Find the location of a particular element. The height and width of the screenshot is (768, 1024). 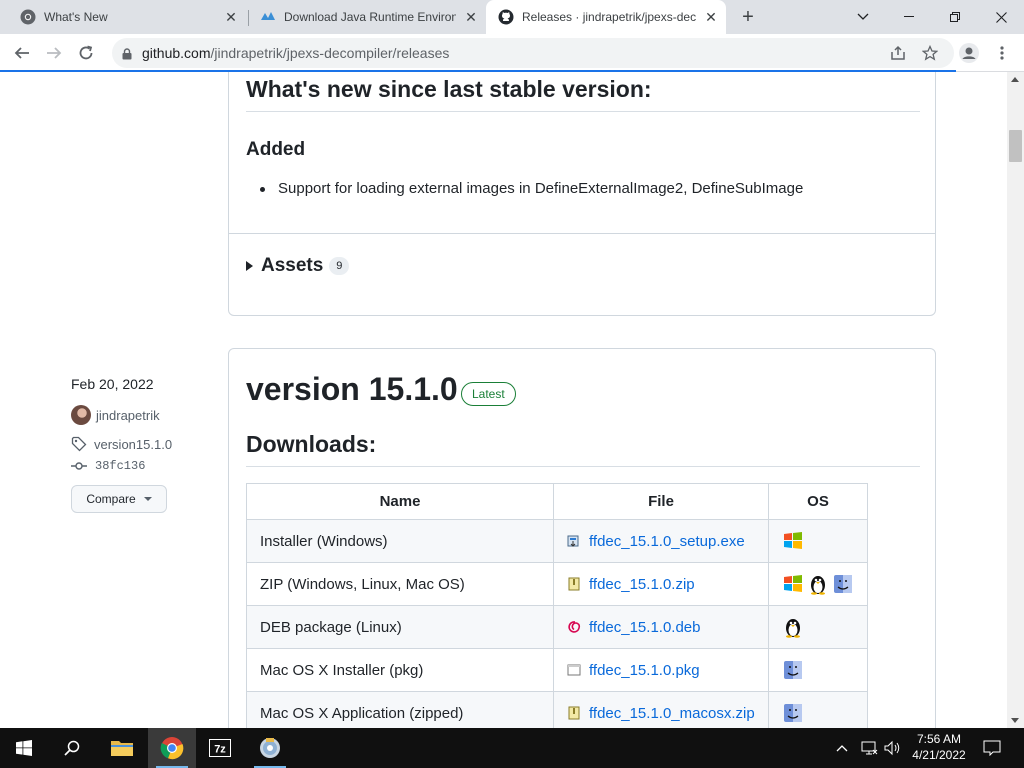

assets-count: 9 is located at coordinates (339, 266).